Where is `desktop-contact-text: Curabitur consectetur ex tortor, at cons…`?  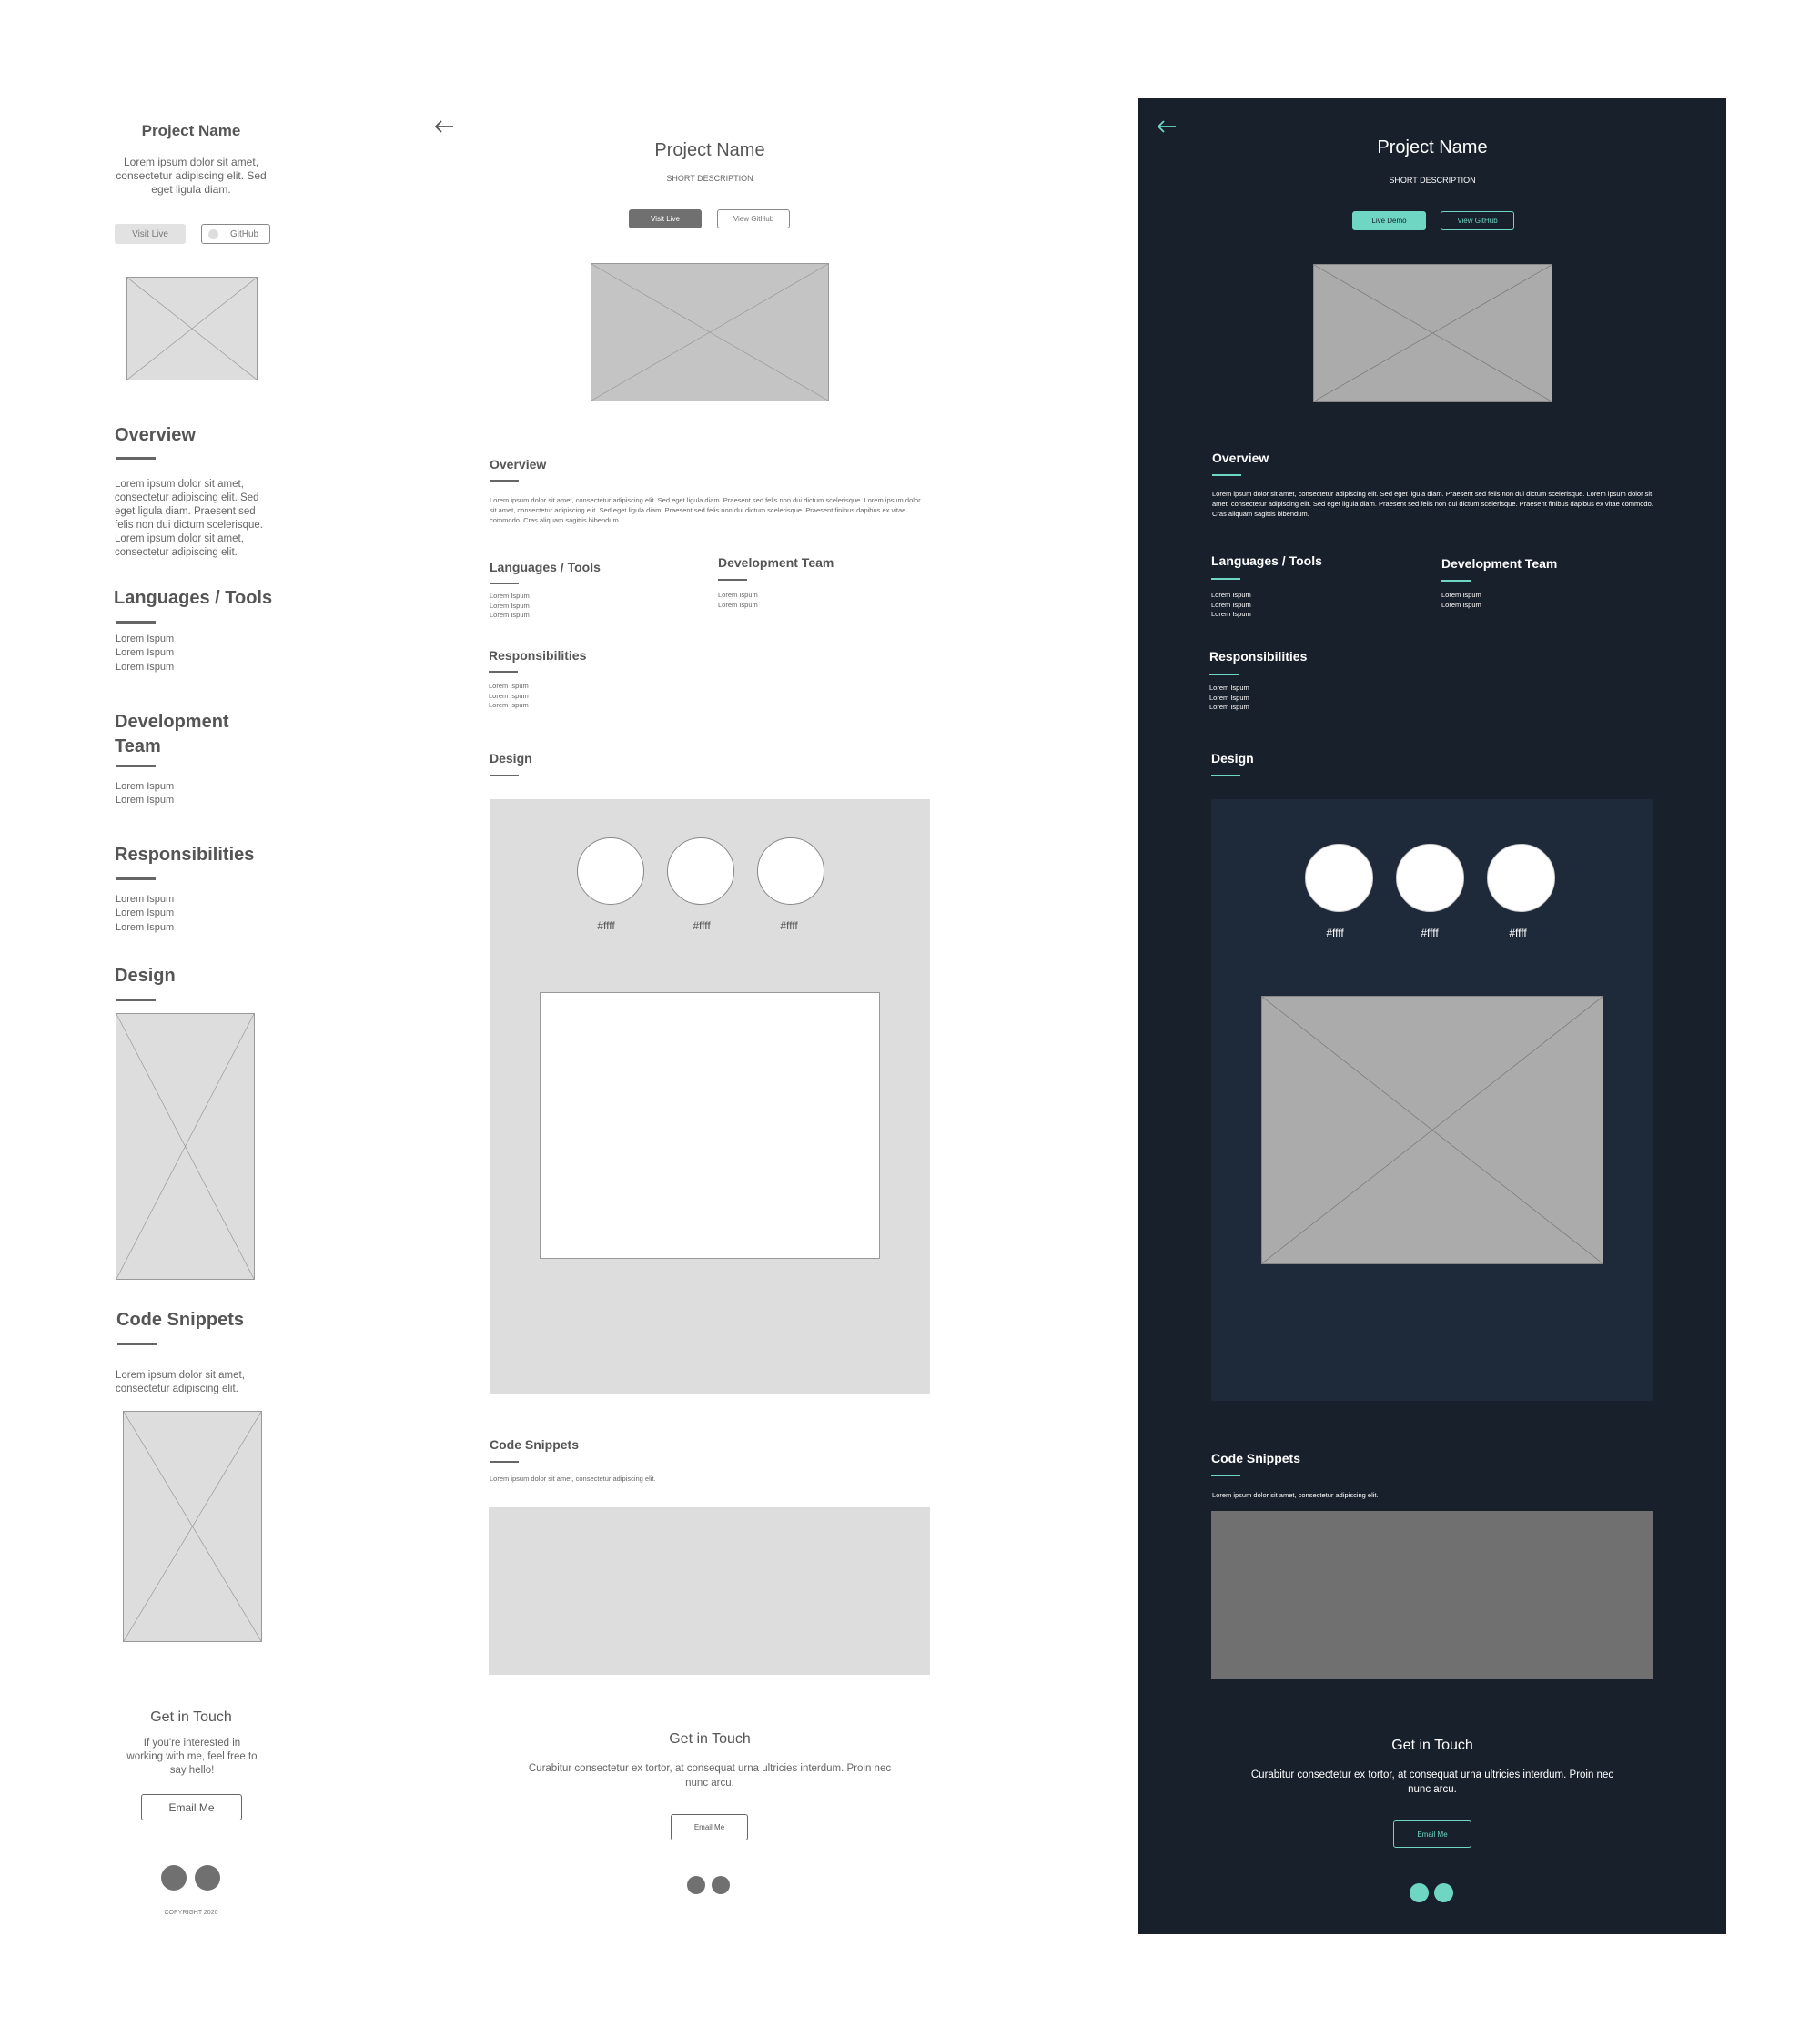
desktop-contact-text: Curabitur consectetur ex tortor, at cons… is located at coordinates (710, 1776).